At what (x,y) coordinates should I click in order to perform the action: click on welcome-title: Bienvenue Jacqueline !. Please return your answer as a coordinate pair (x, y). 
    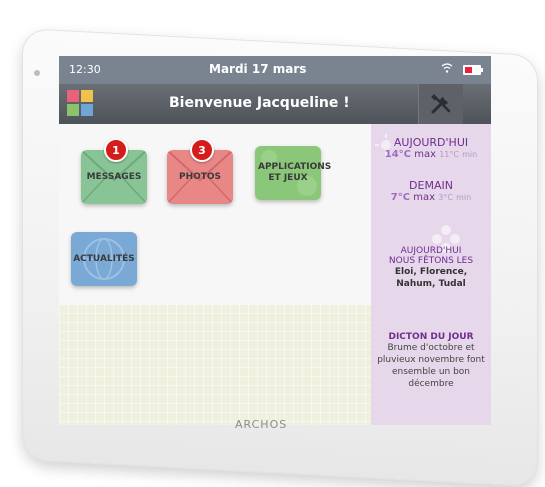
    Looking at the image, I should click on (259, 103).